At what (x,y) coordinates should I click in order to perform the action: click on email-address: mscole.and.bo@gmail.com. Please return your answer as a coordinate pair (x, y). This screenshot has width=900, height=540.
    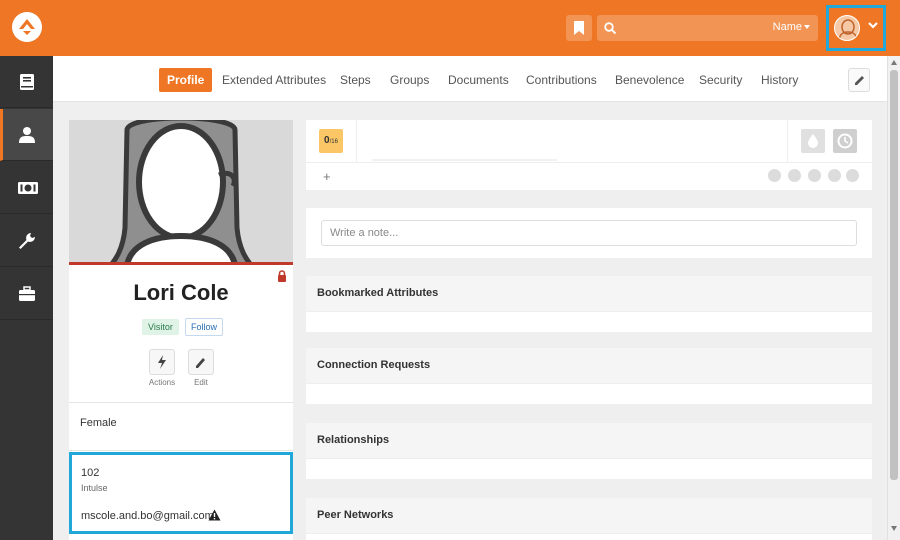
    Looking at the image, I should click on (147, 516).